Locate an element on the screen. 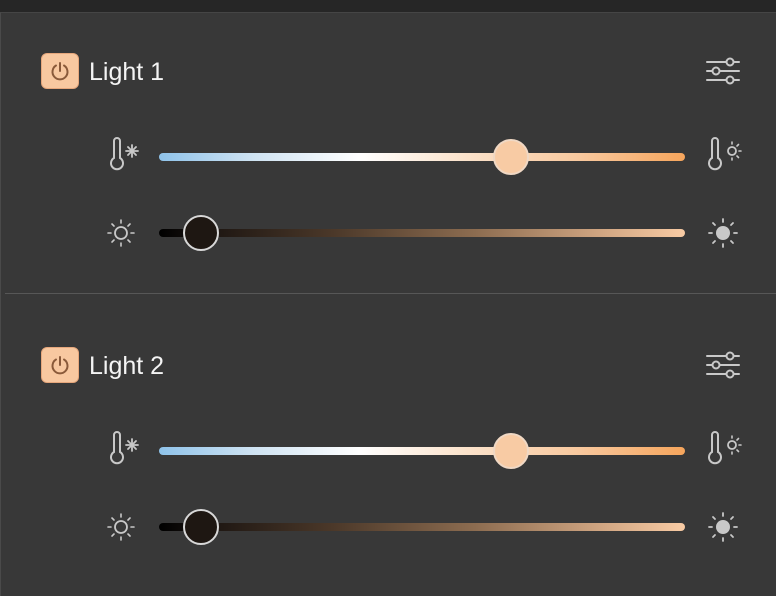  section-divider is located at coordinates (390, 293).